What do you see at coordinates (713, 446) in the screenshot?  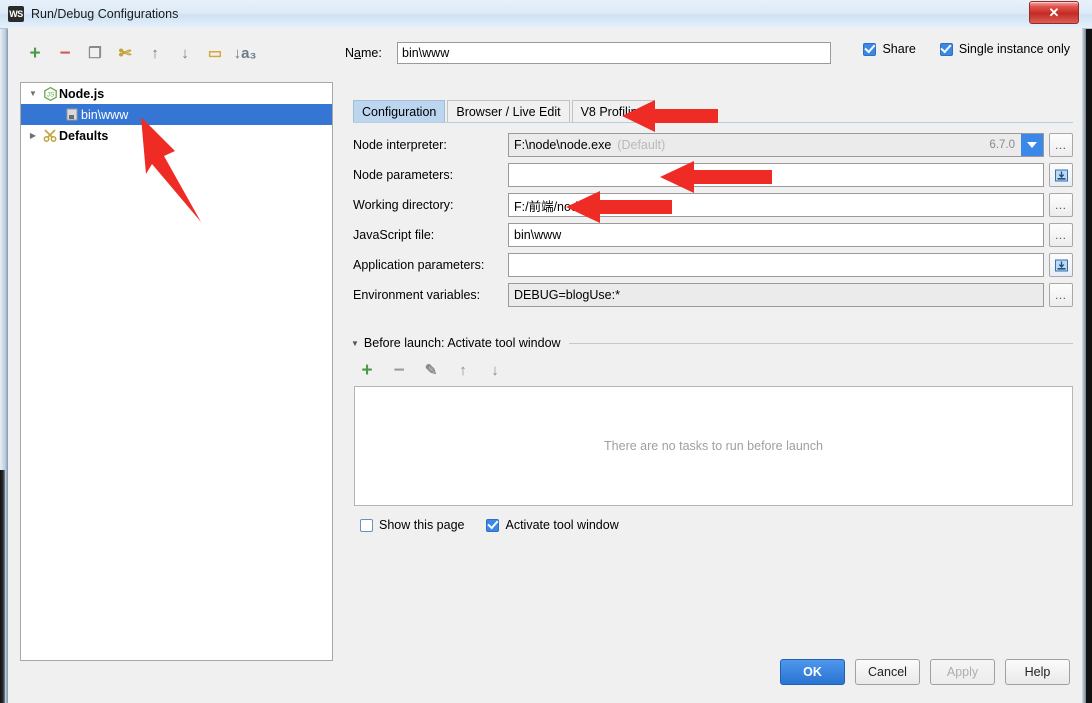 I see `before-launch-tasks-list: There are no tasks to run before launch` at bounding box center [713, 446].